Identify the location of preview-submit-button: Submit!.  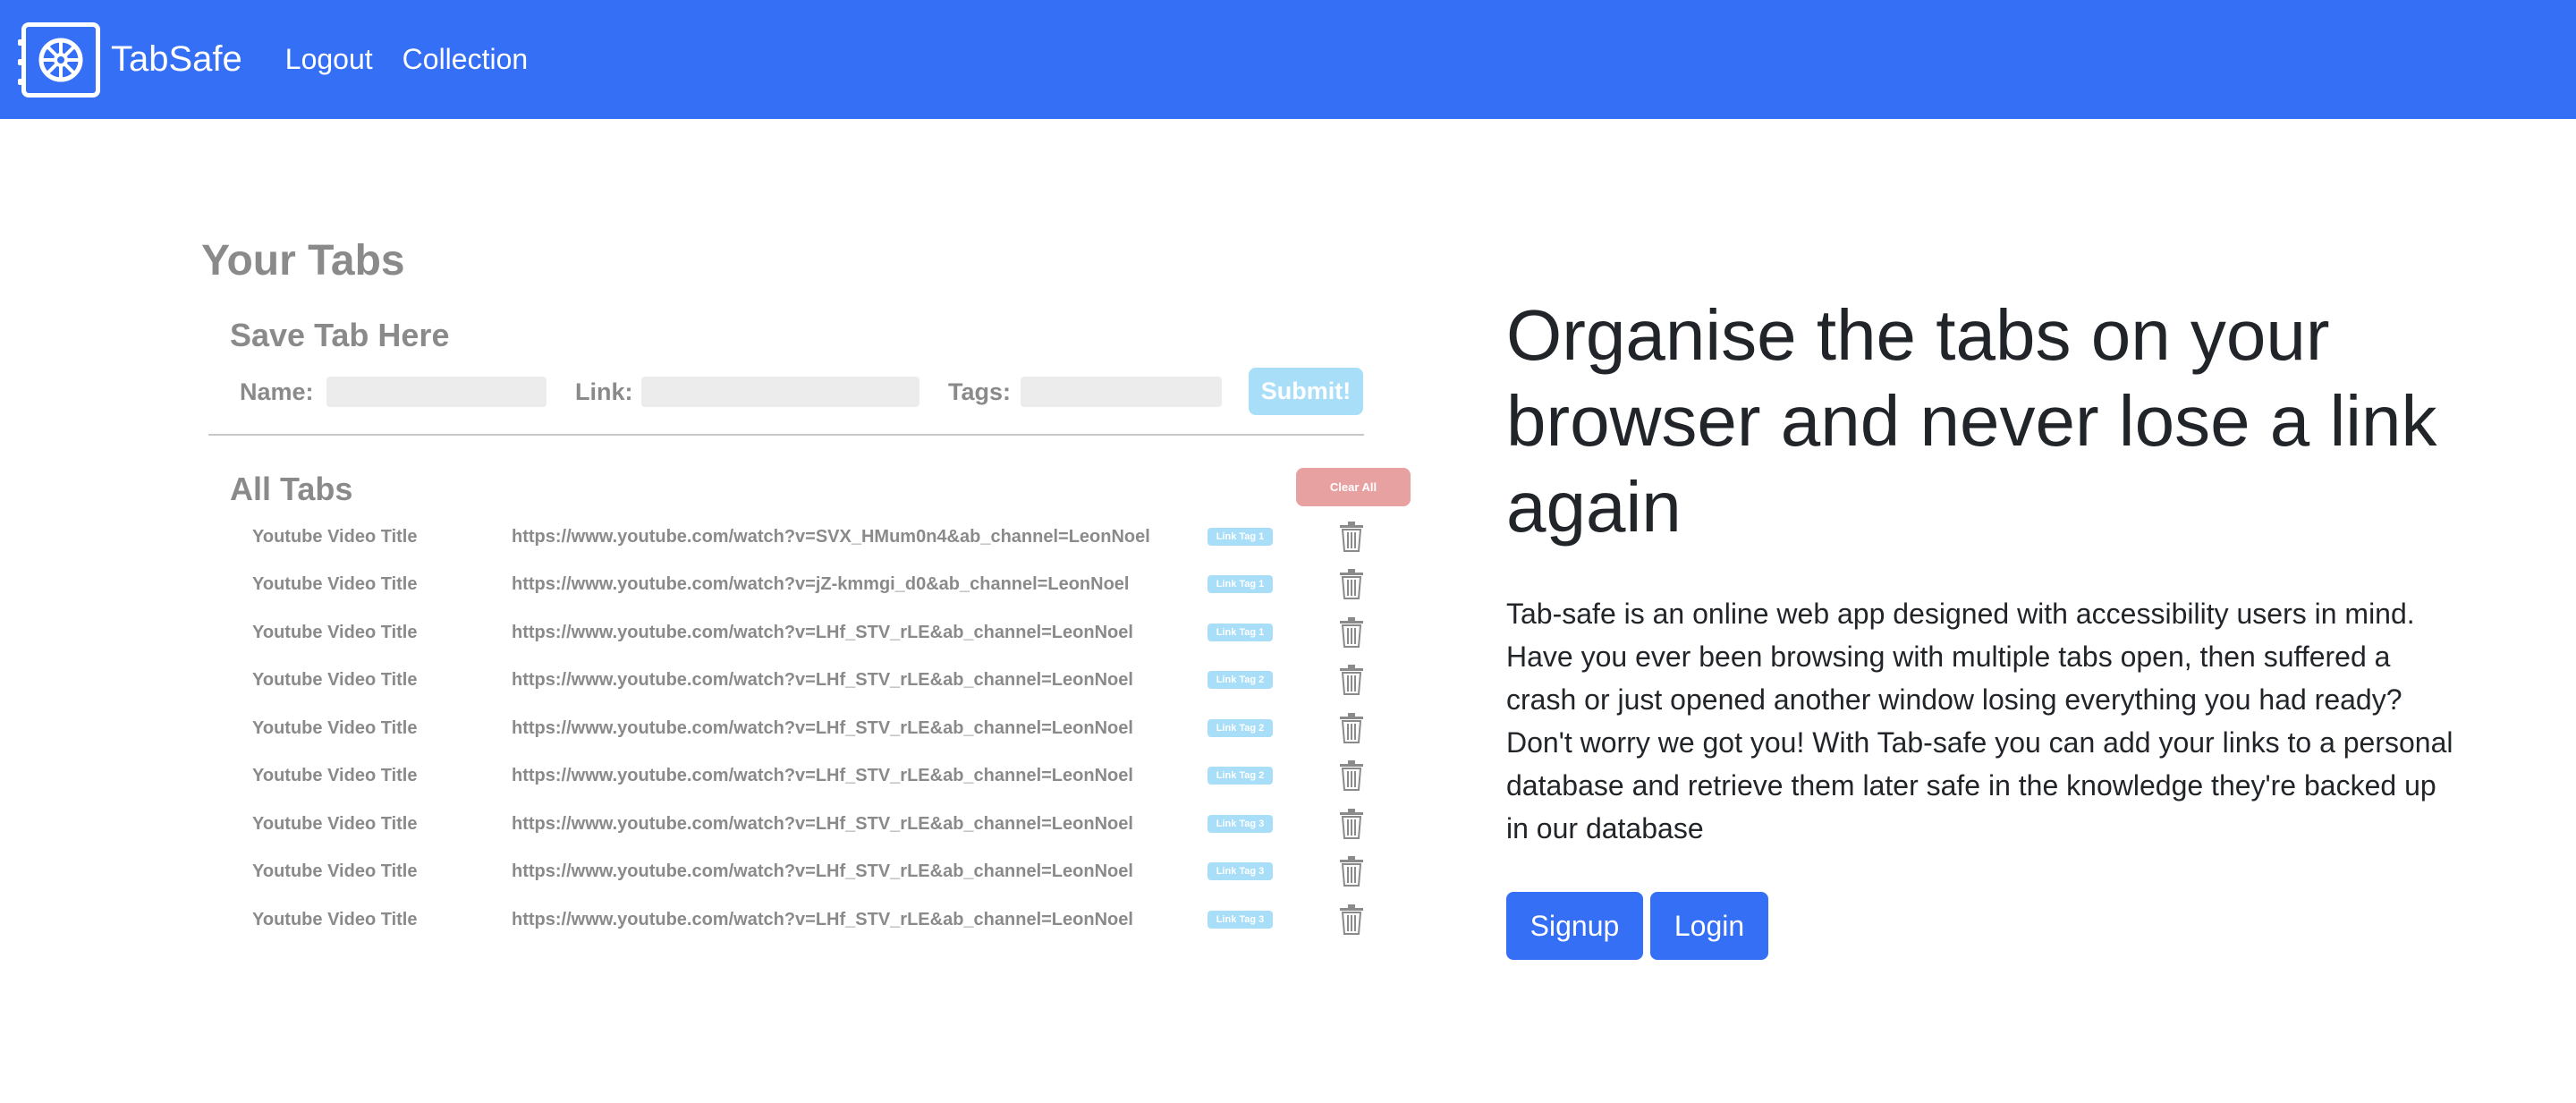
(1306, 392).